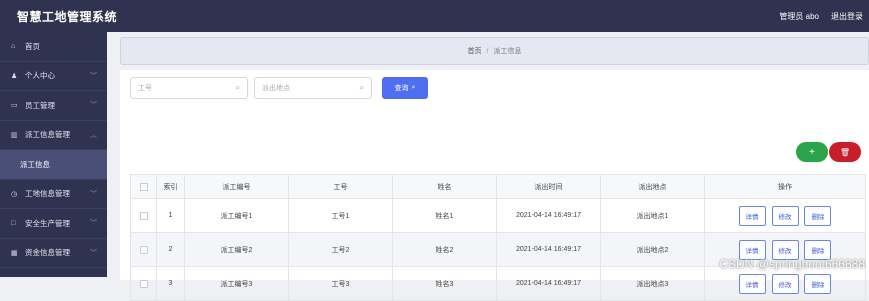 The height and width of the screenshot is (301, 869). Describe the element at coordinates (340, 249) in the screenshot. I see `cell-job-no: 工号2` at that location.